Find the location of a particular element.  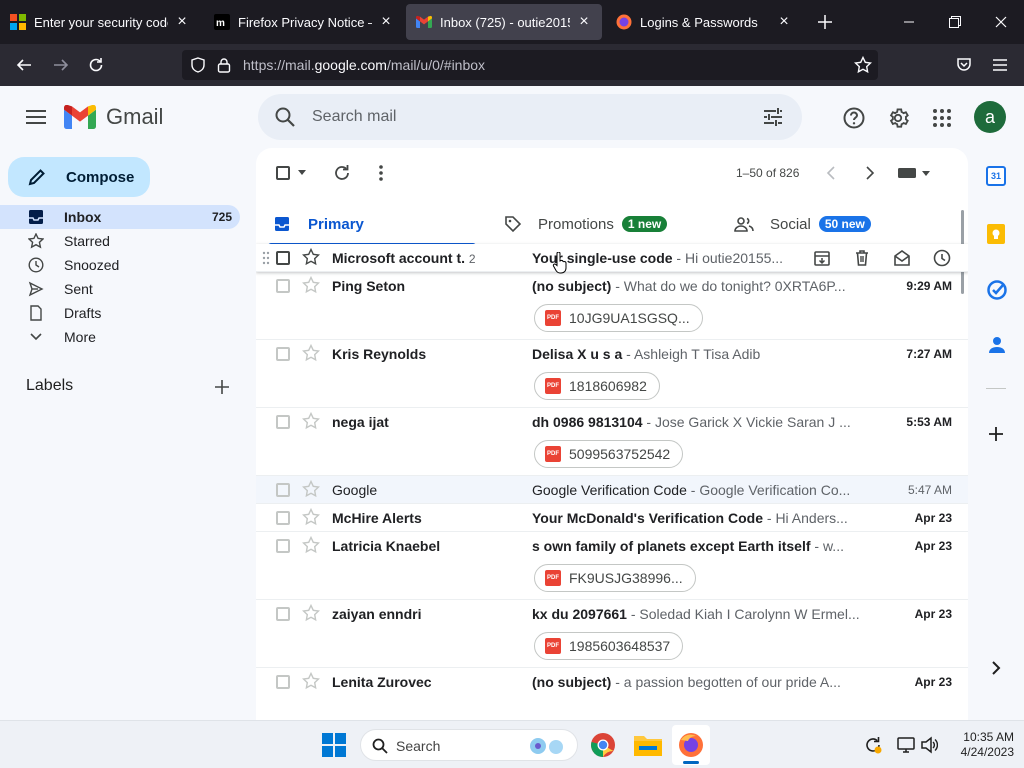

file-explorer-icon is located at coordinates (648, 745).